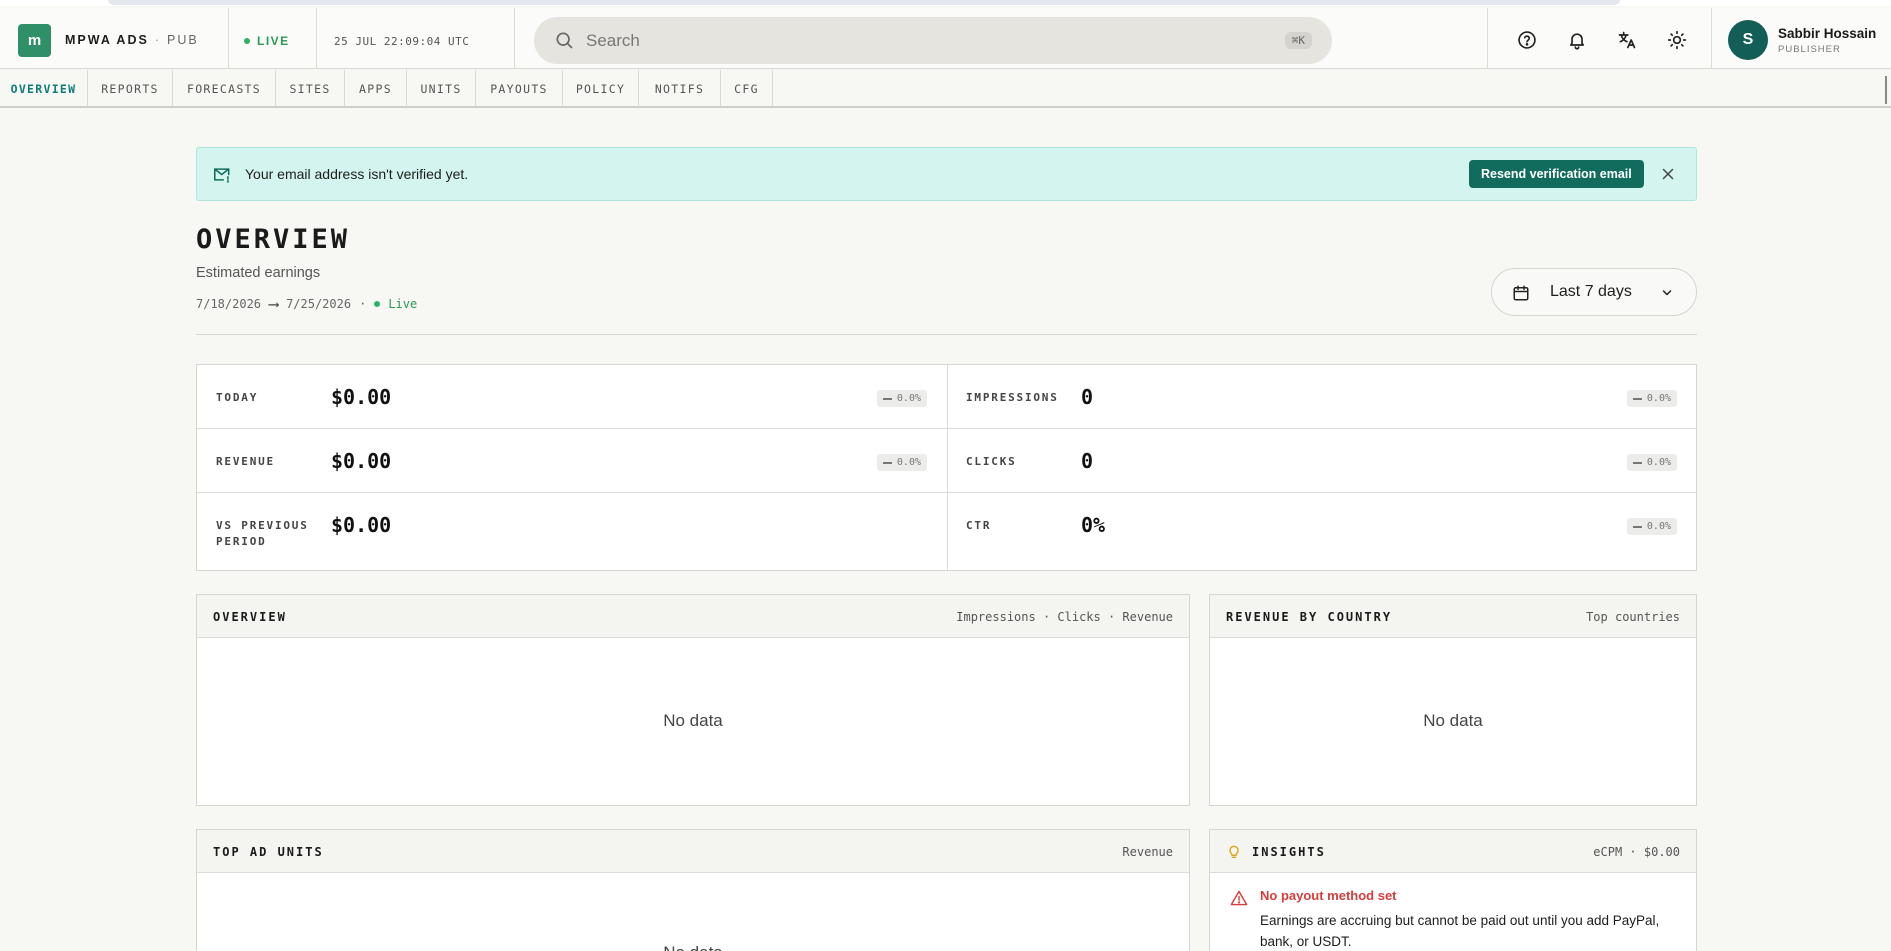  Describe the element at coordinates (572, 531) in the screenshot. I see `stat-vs-previous: VS PREVIOUS PERIOD $0.00` at that location.